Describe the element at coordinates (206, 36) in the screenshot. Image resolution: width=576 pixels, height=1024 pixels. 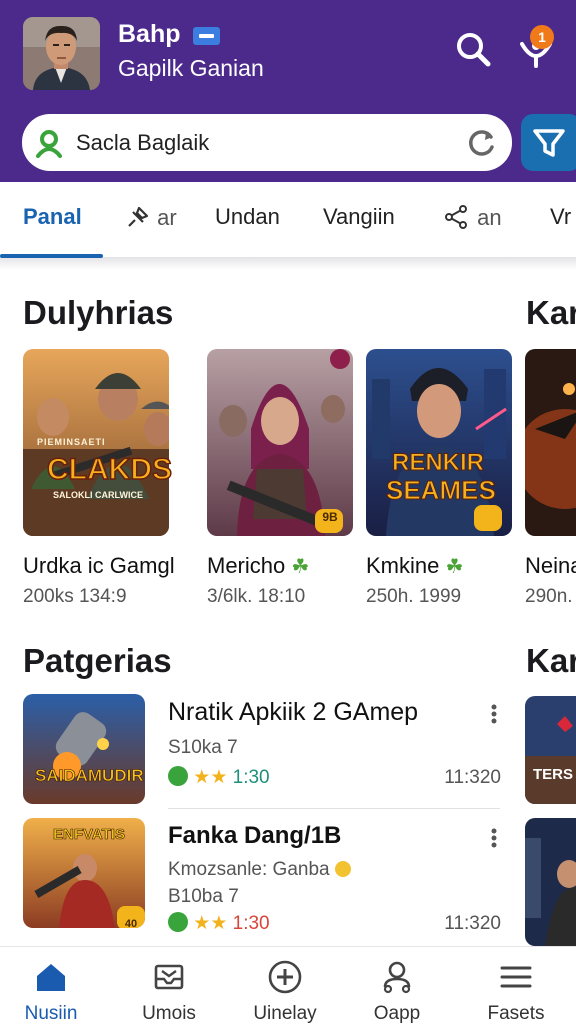
I see `verified-tag-icon` at that location.